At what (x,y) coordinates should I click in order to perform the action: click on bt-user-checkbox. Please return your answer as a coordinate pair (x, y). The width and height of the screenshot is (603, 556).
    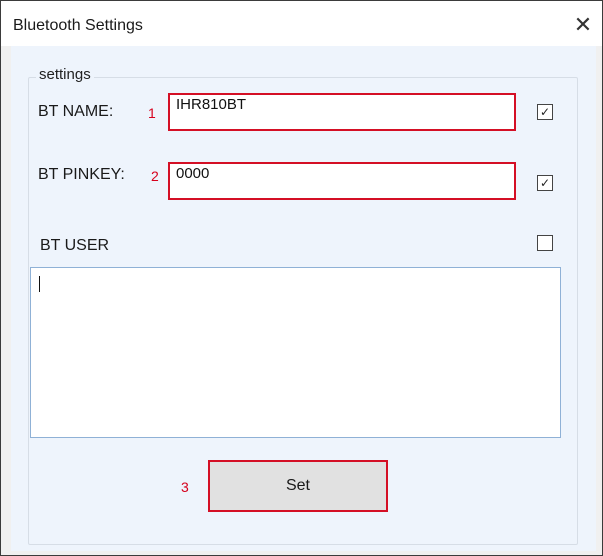
    Looking at the image, I should click on (545, 243).